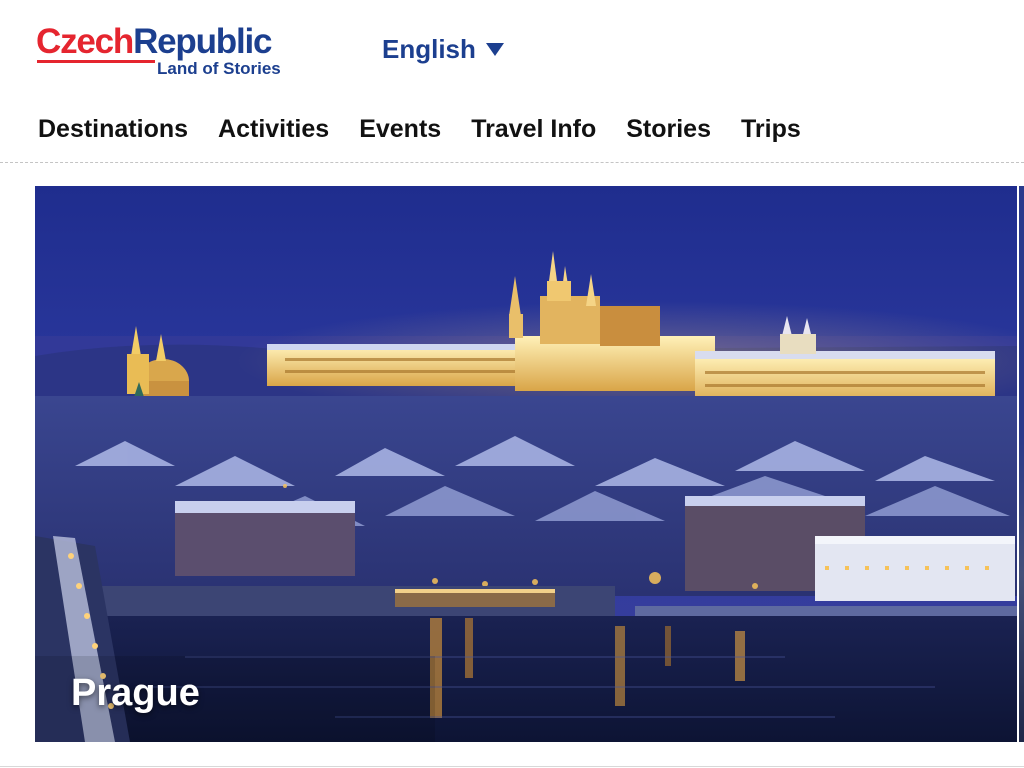 The image size is (1024, 768). I want to click on nav-item-destinations: Destinations, so click(113, 129).